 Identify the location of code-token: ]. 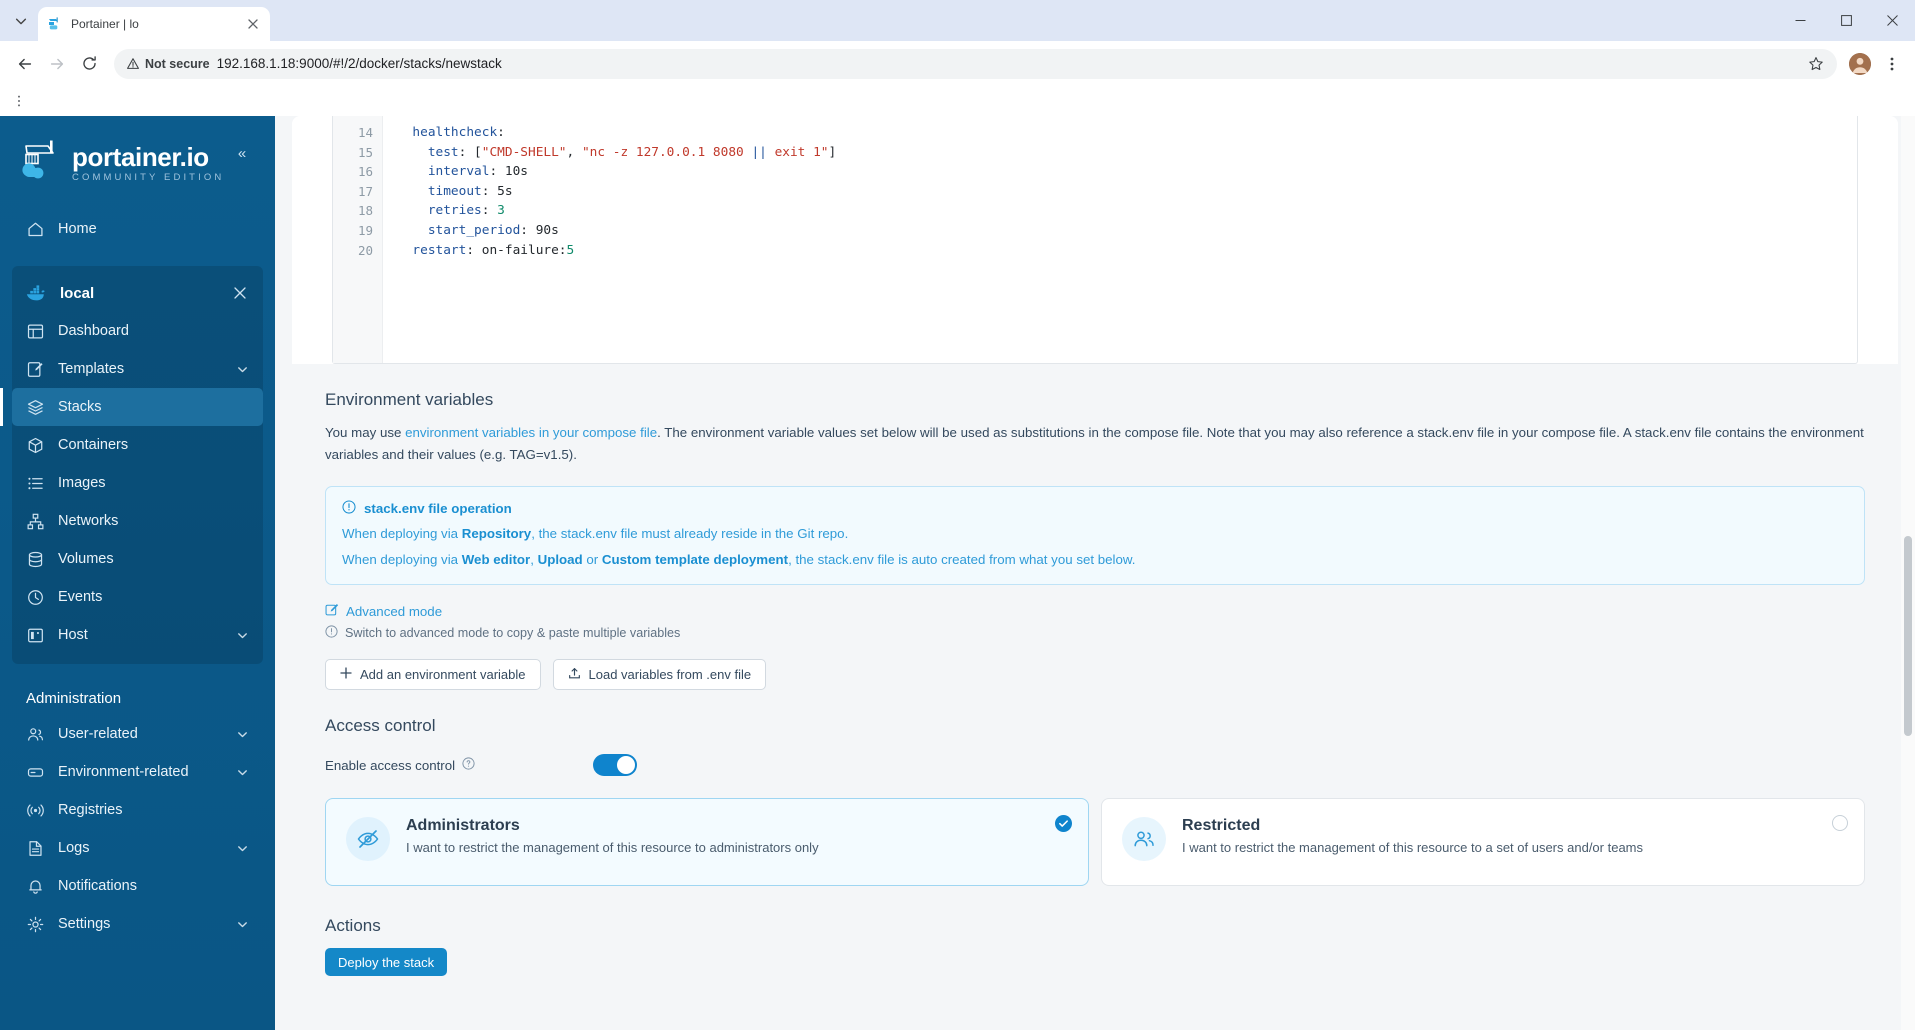
(832, 152).